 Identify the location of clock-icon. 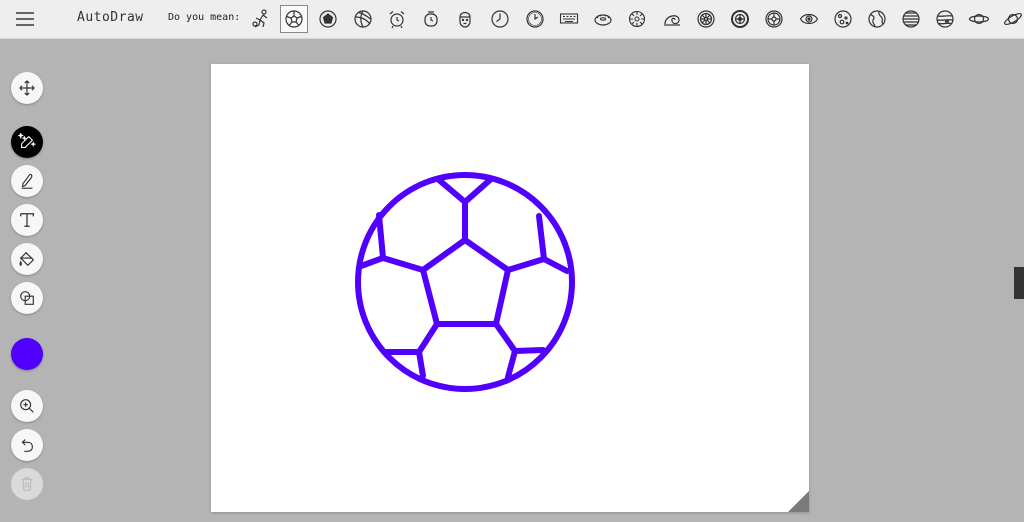
(535, 19).